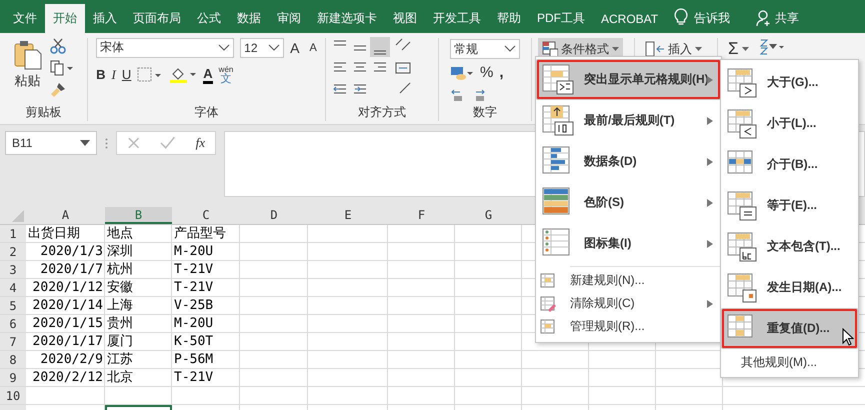  What do you see at coordinates (485, 49) in the screenshot?
I see `number-format-field: 常规` at bounding box center [485, 49].